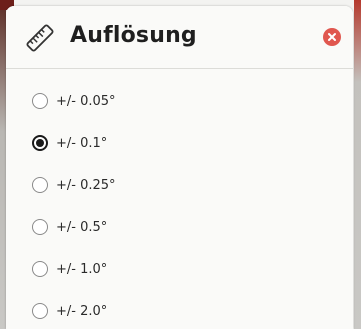  I want to click on option-0-25: +/- 0.25°, so click(74, 185).